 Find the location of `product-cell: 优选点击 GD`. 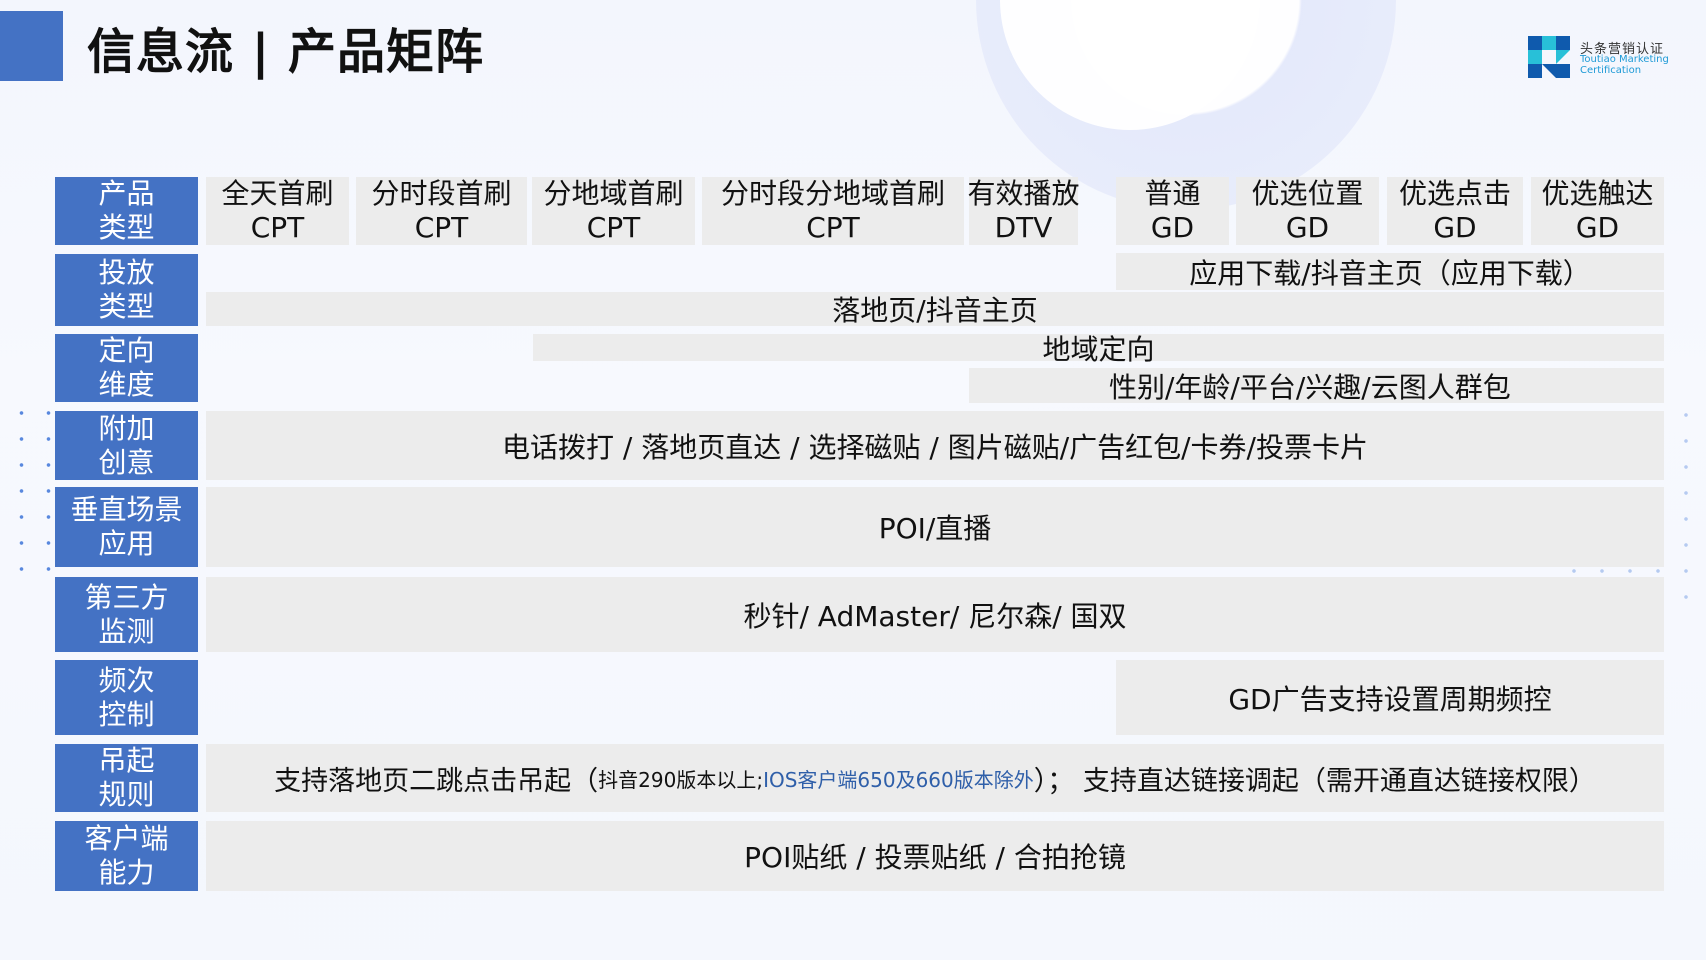

product-cell: 优选点击 GD is located at coordinates (1455, 211).